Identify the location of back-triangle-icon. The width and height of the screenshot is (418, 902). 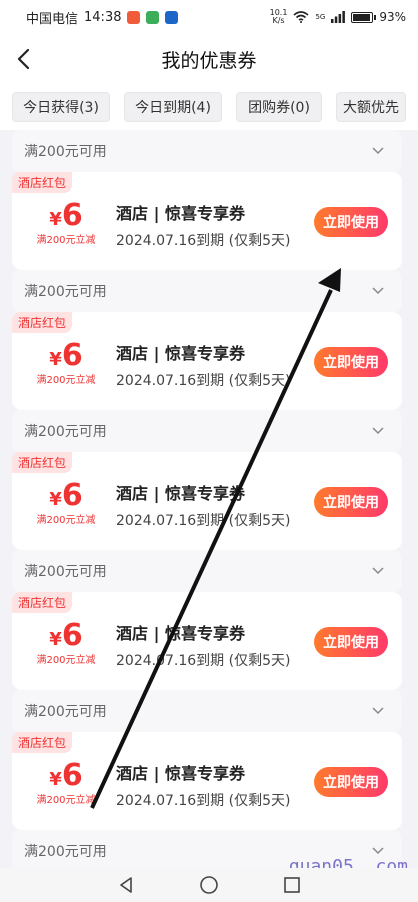
(126, 885).